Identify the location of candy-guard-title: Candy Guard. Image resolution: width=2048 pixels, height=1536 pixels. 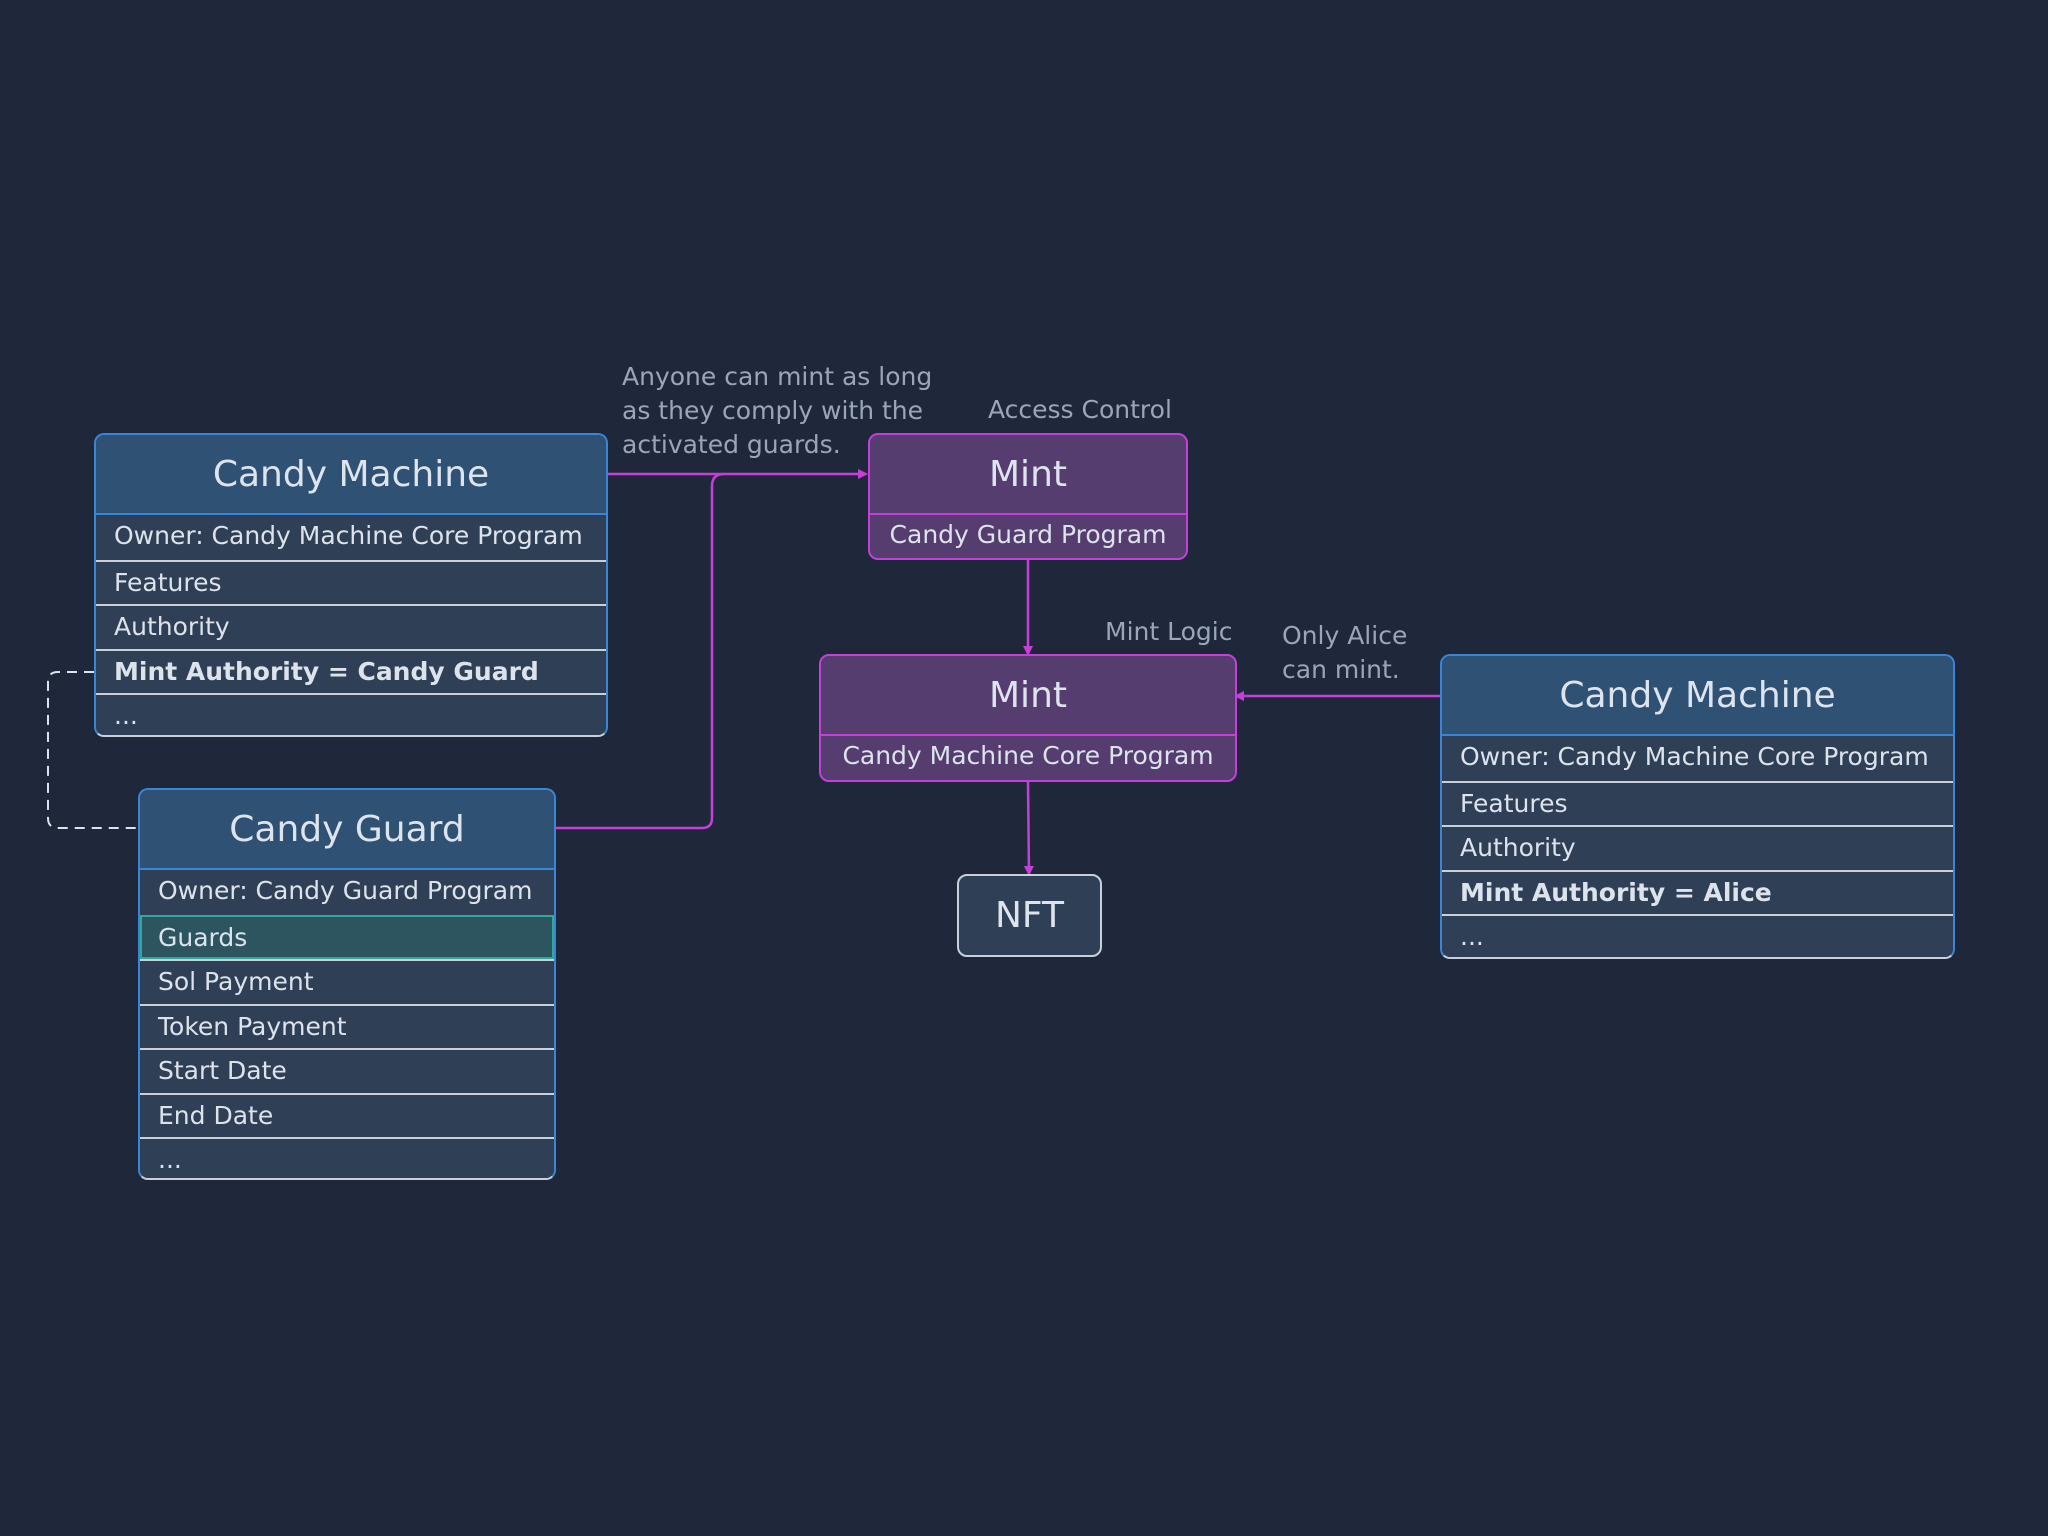
(347, 830).